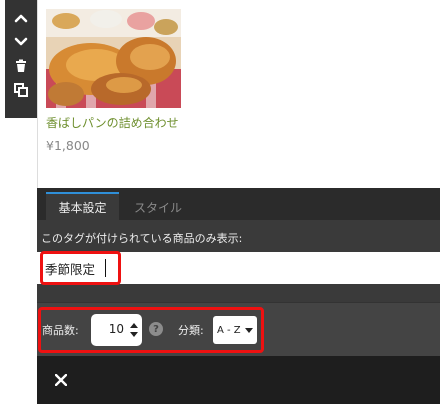  What do you see at coordinates (195, 268) in the screenshot?
I see `tag-filter-input` at bounding box center [195, 268].